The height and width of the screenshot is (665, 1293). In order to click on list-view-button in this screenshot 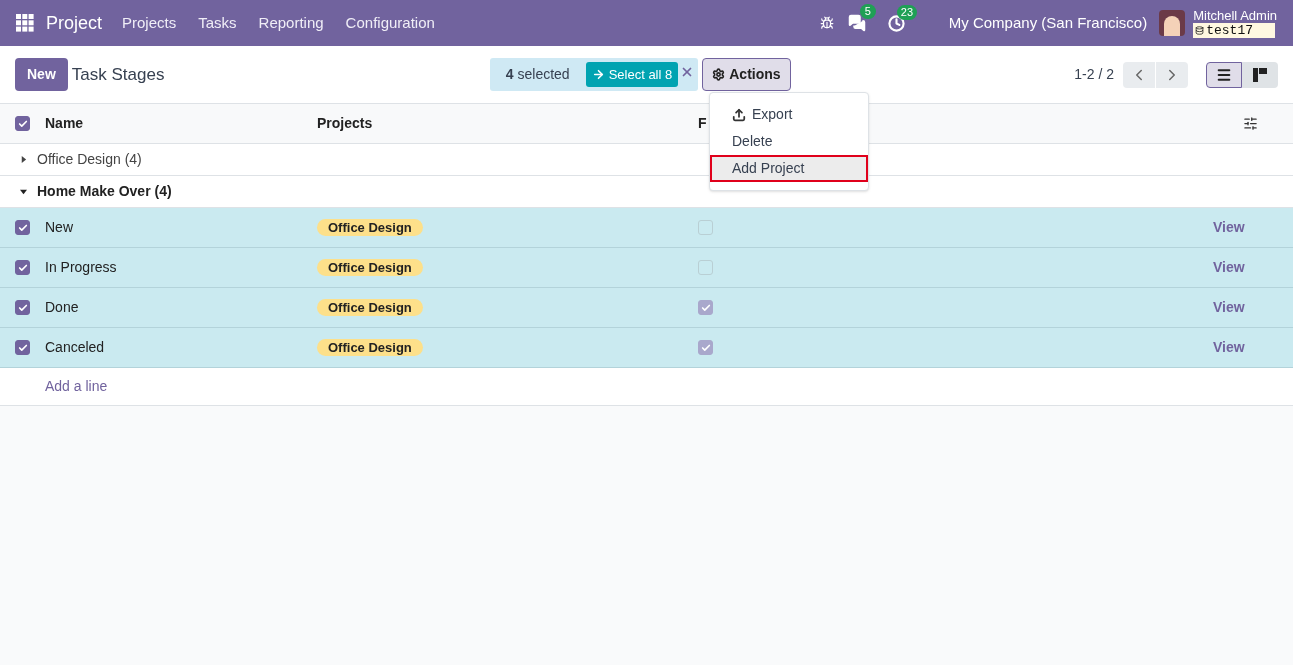, I will do `click(1224, 74)`.